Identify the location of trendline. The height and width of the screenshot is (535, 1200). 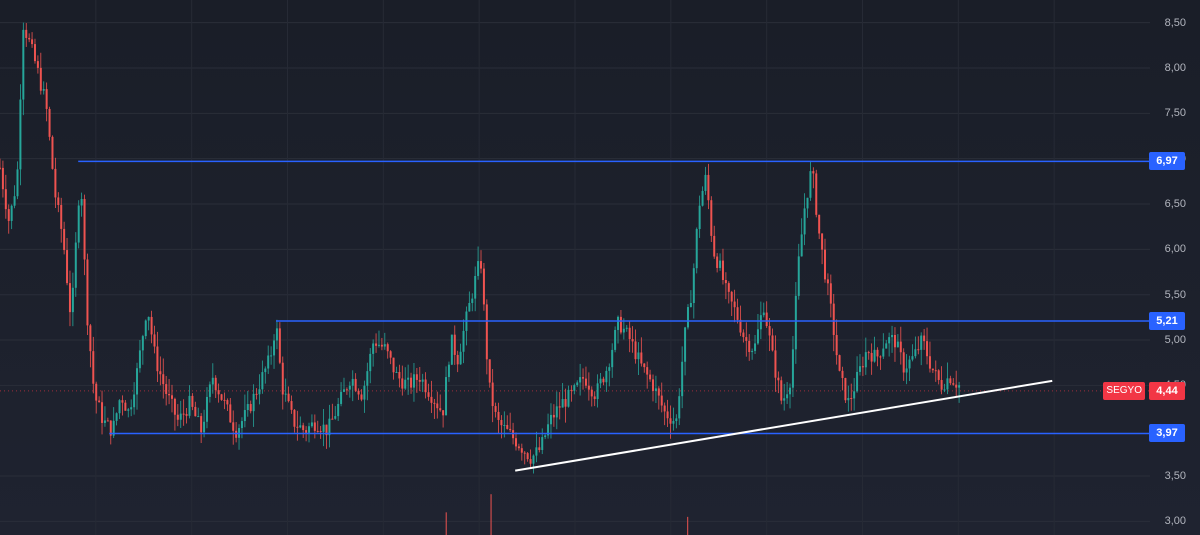
(784, 425).